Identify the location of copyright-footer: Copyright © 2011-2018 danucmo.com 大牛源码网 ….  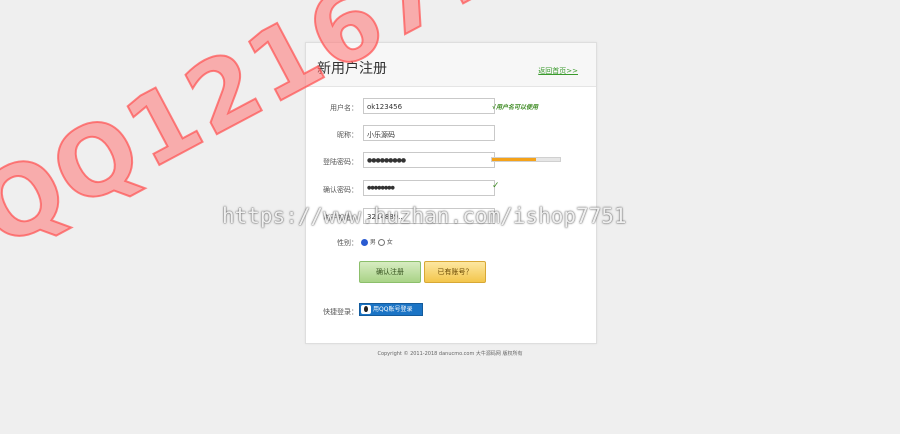
(450, 354).